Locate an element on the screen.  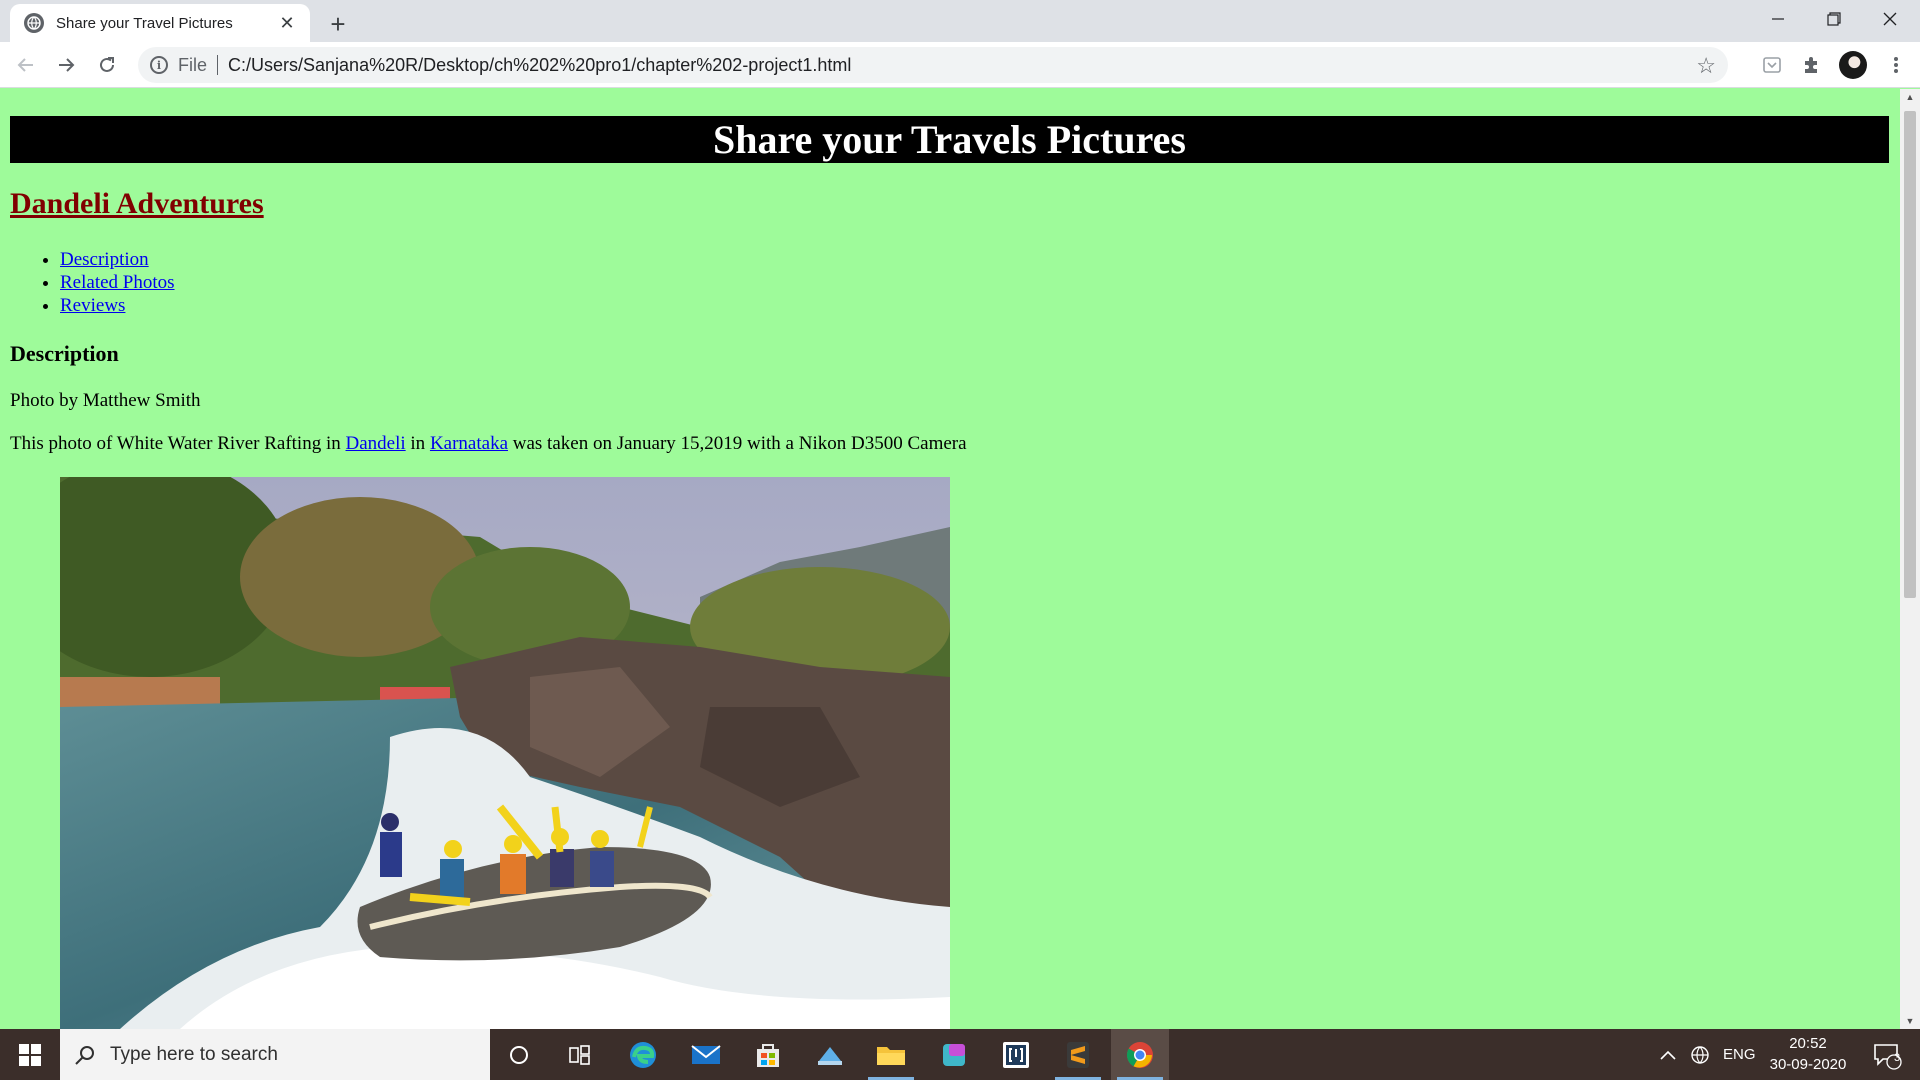
clock-time: 20:52 is located at coordinates (1808, 1043).